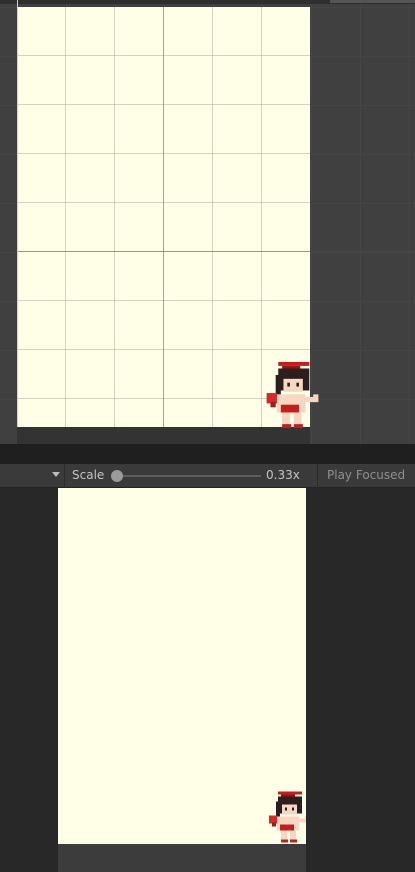  Describe the element at coordinates (283, 475) in the screenshot. I see `scale-value: 0.33x` at that location.